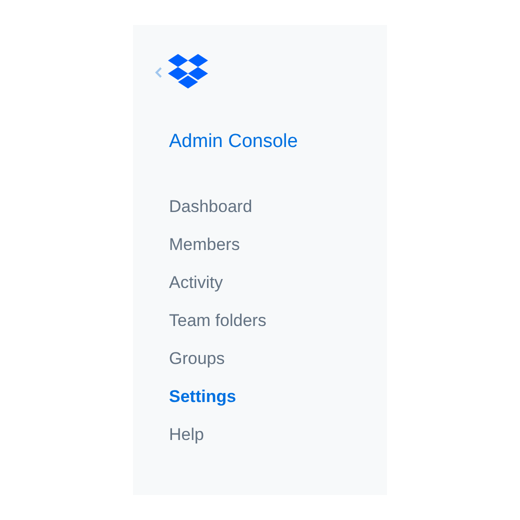  I want to click on nav-item: Help, so click(186, 434).